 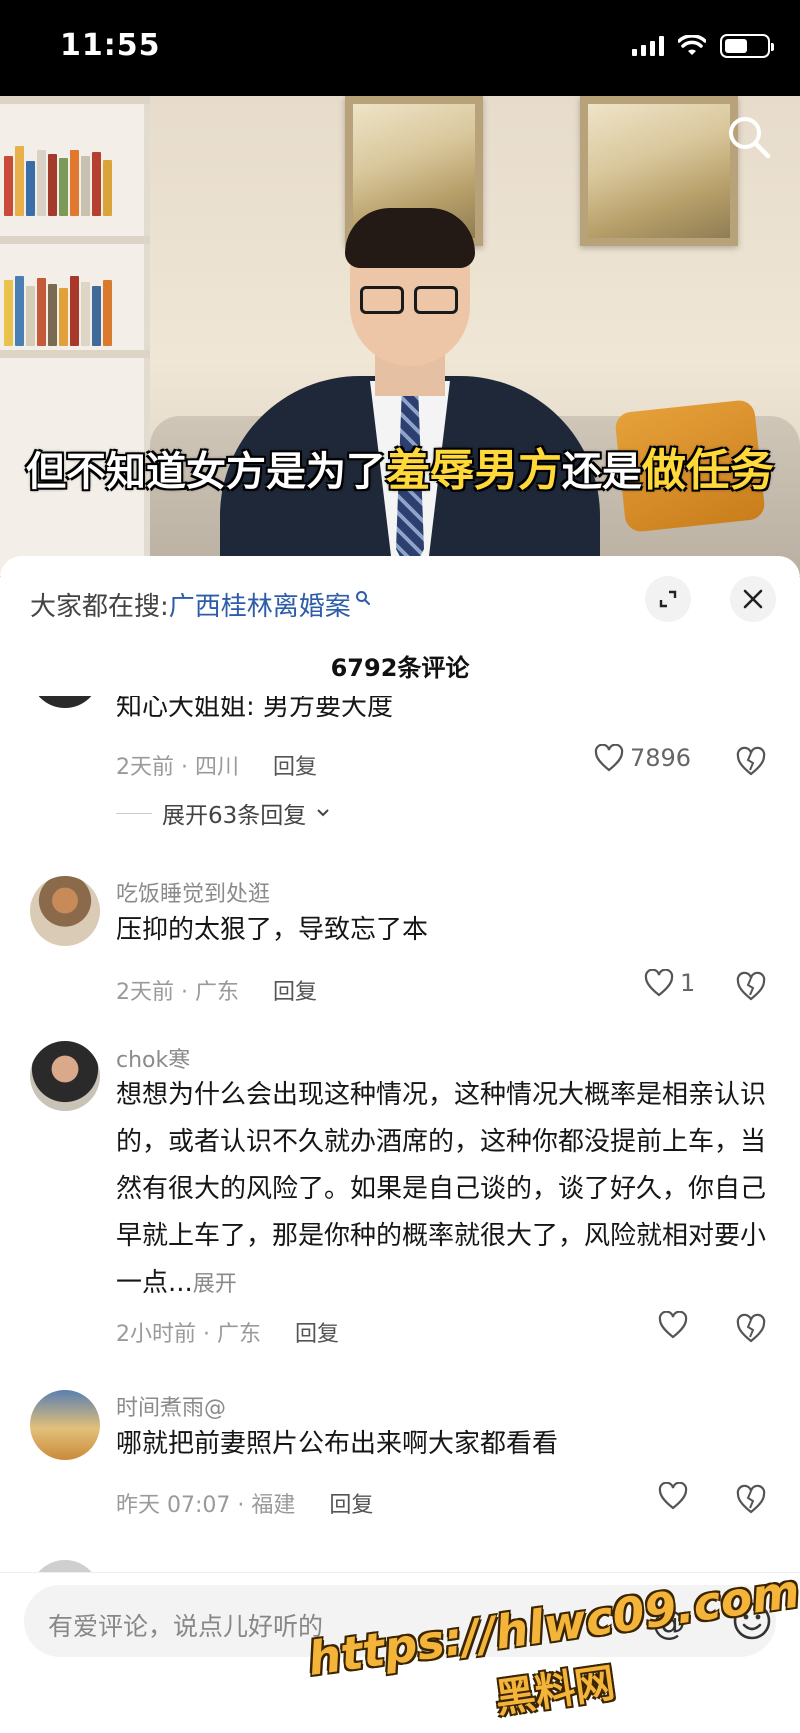 I want to click on emoji-icon, so click(x=752, y=1621).